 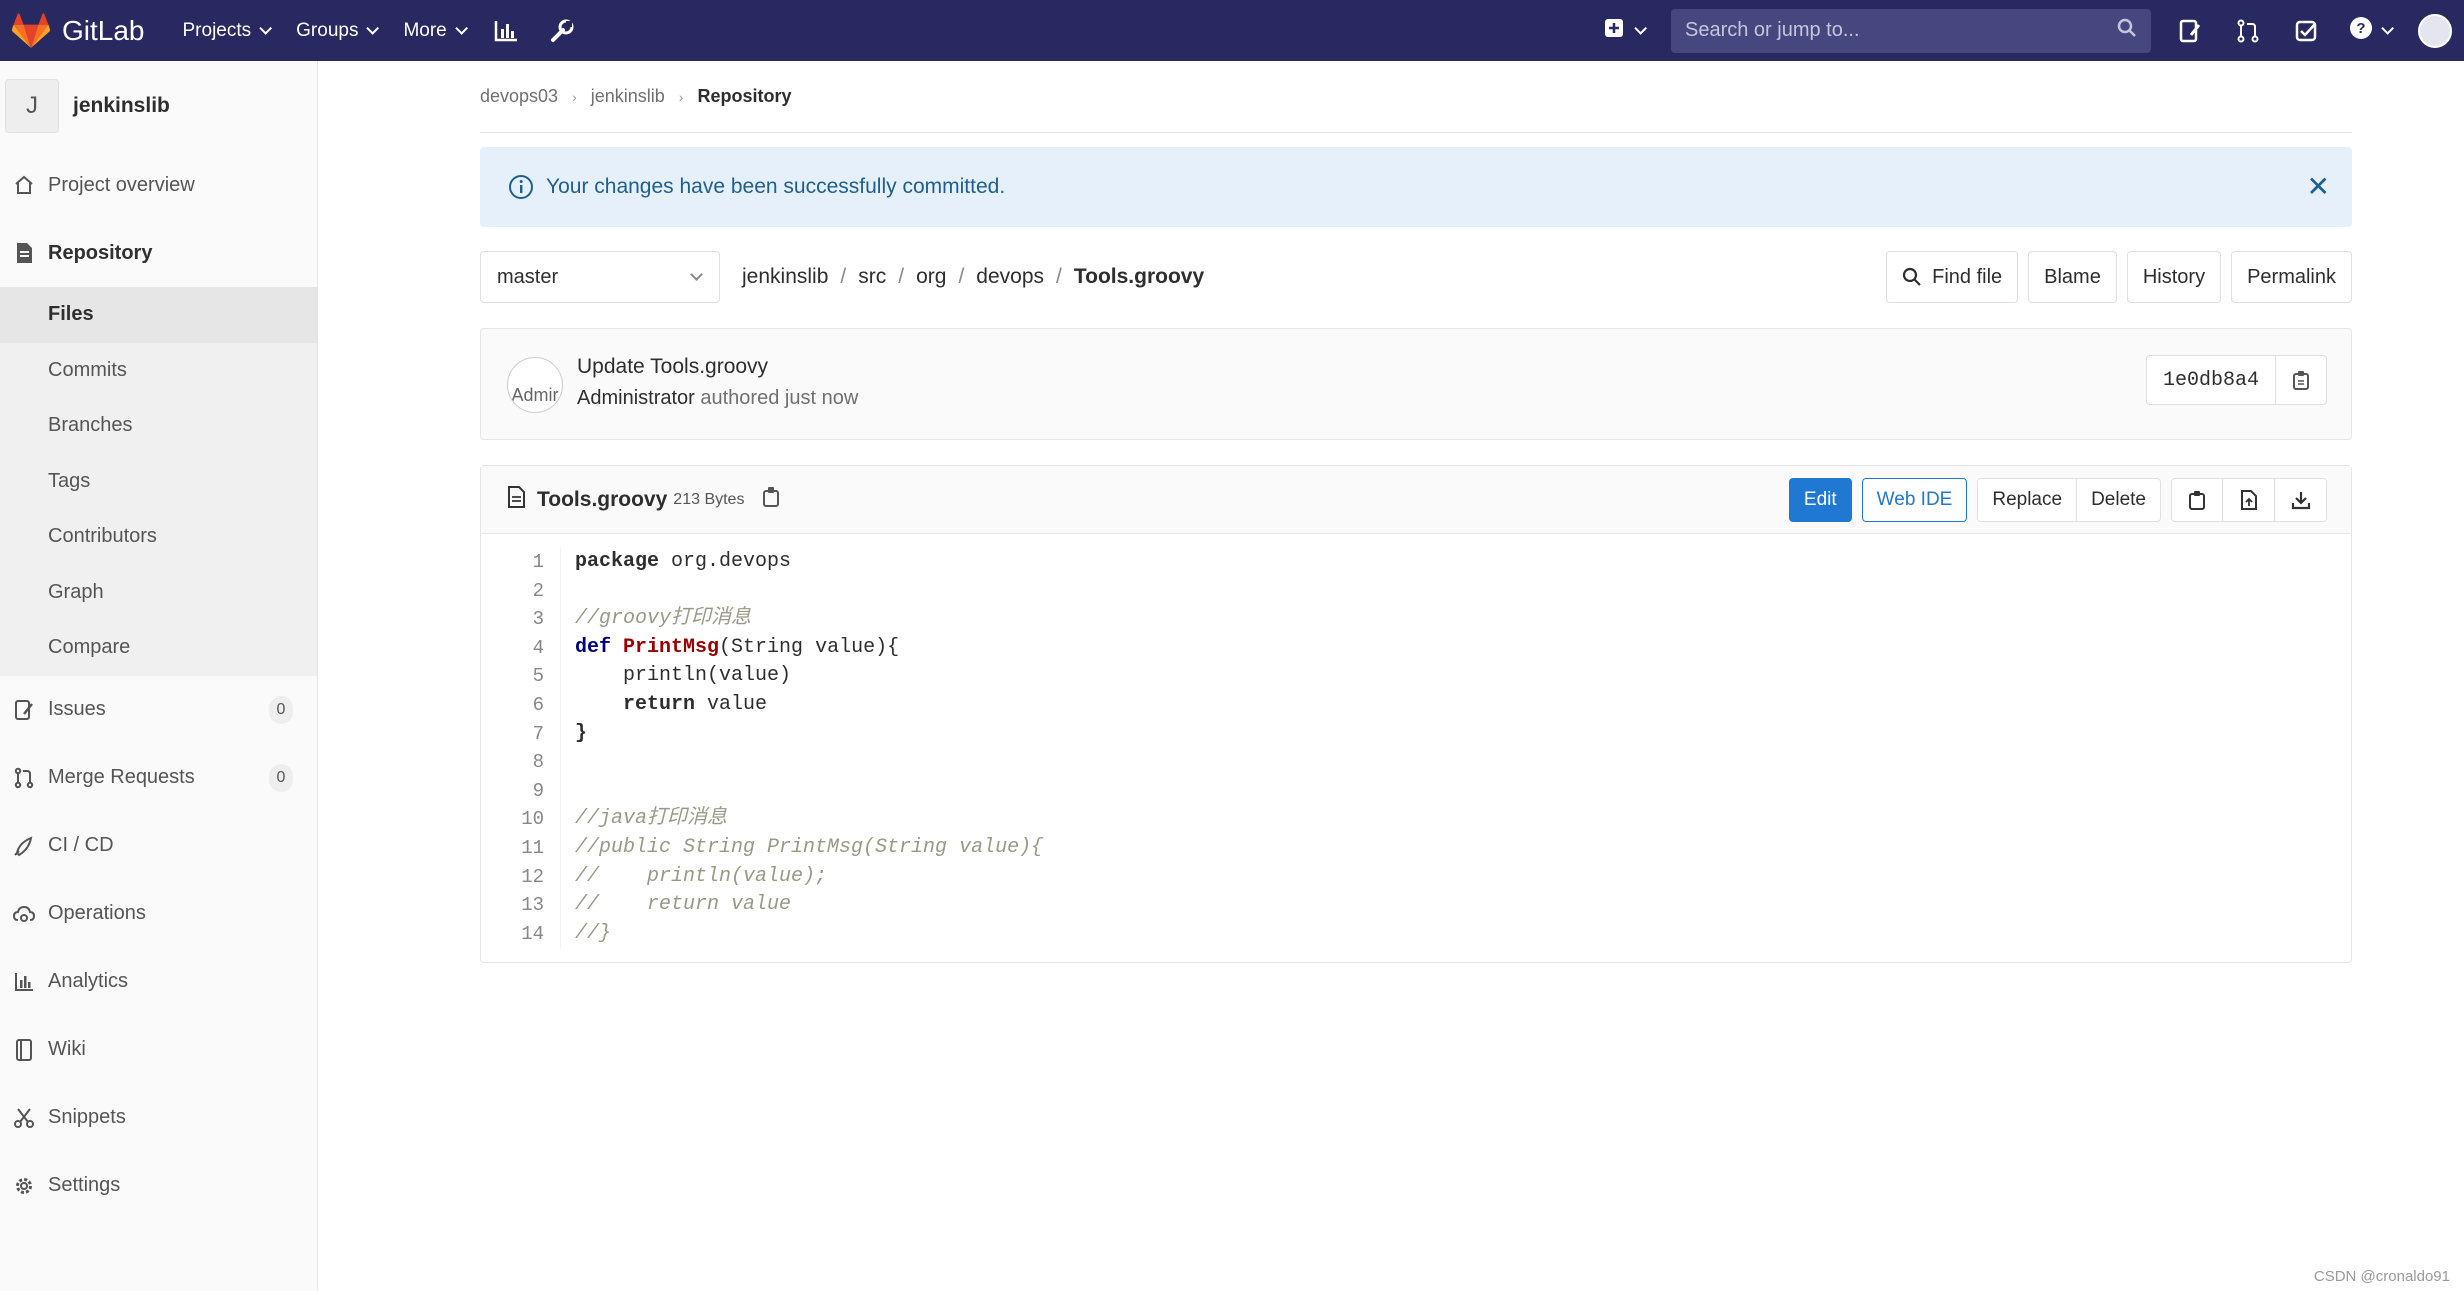 What do you see at coordinates (512, 676) in the screenshot?
I see `line-number: 5` at bounding box center [512, 676].